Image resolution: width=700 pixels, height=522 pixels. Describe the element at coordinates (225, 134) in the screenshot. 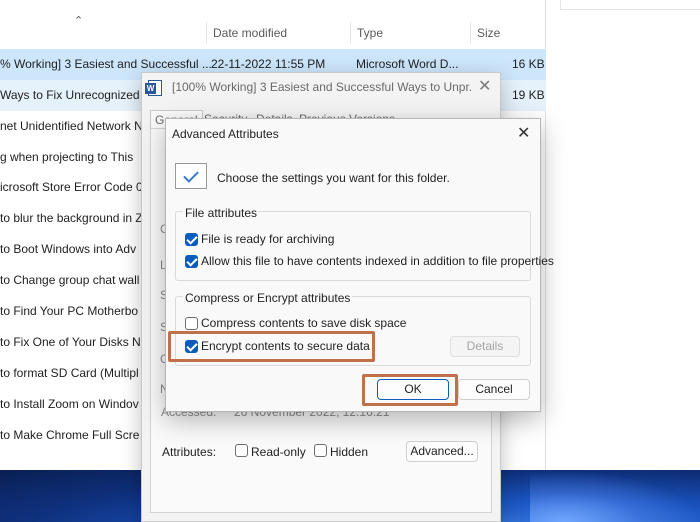

I see `dialog-title: Advanced Attributes` at that location.